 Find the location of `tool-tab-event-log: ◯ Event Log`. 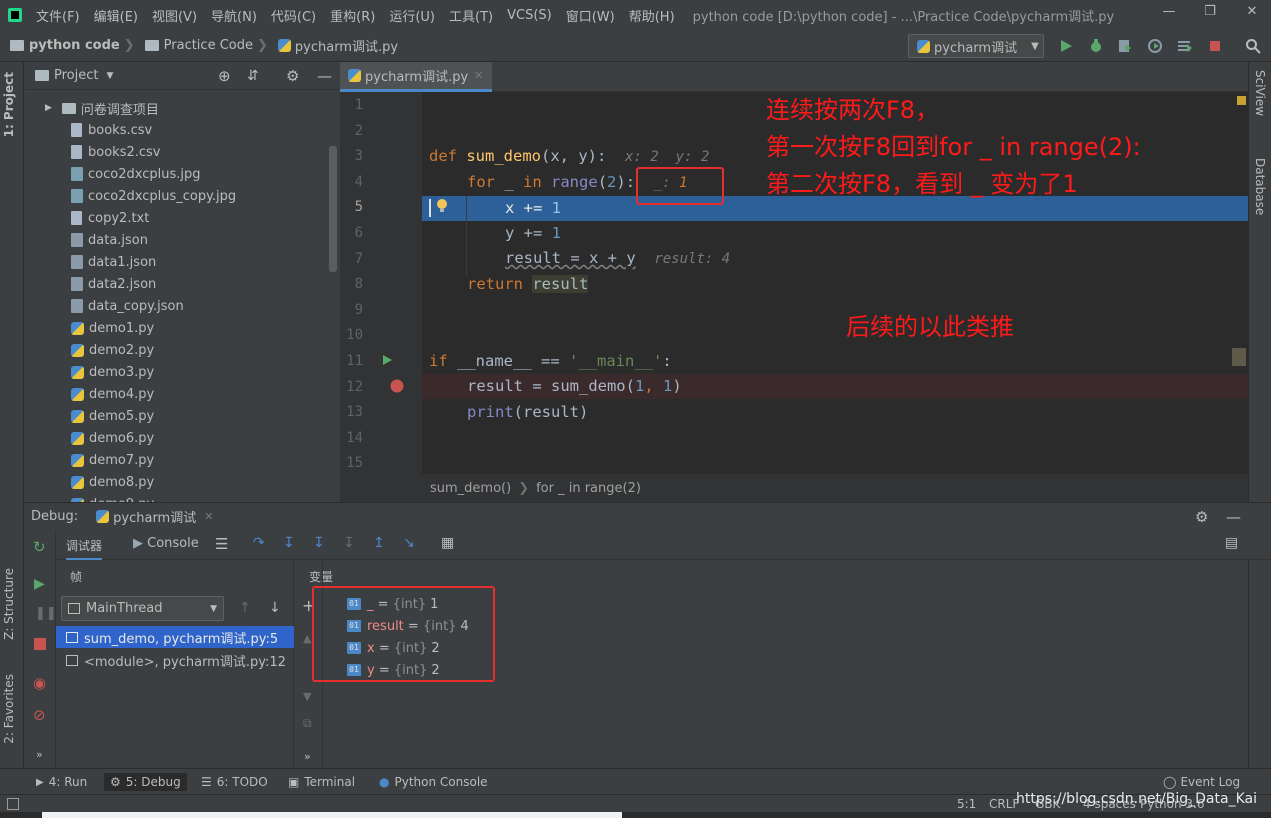

tool-tab-event-log: ◯ Event Log is located at coordinates (1201, 782).